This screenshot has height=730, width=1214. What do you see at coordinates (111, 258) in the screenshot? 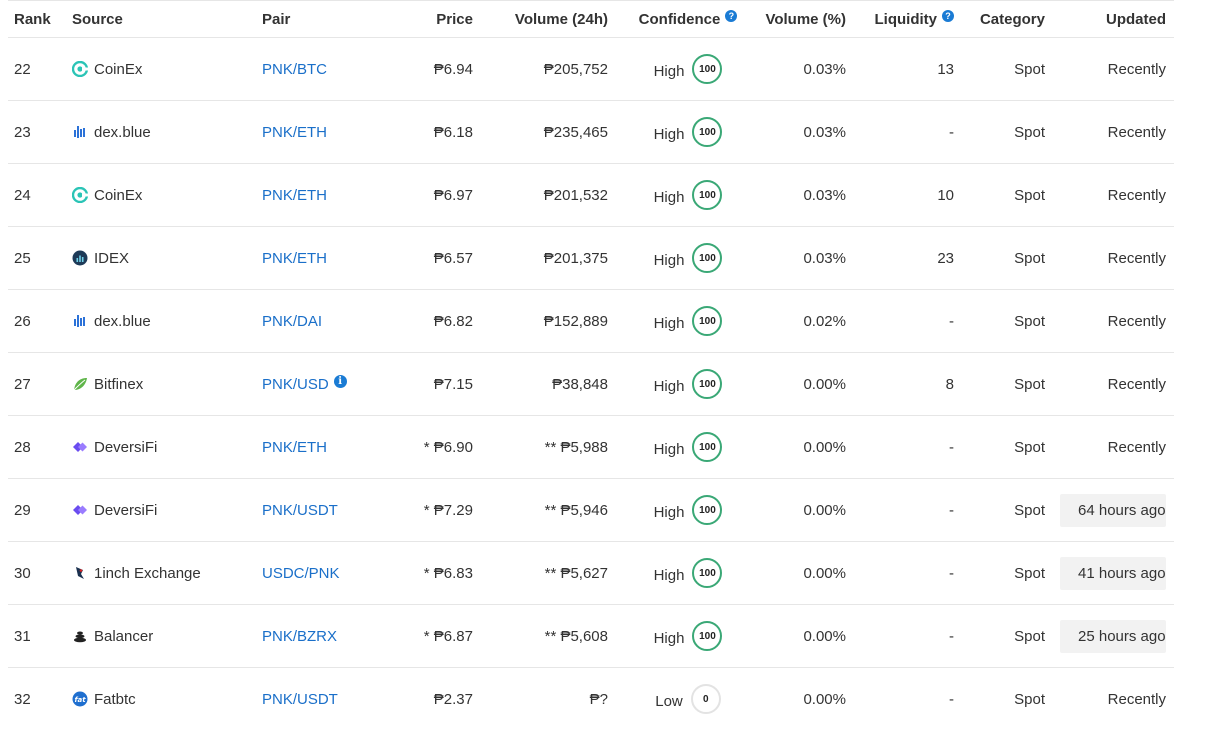
I see `source-name: IDEX` at bounding box center [111, 258].